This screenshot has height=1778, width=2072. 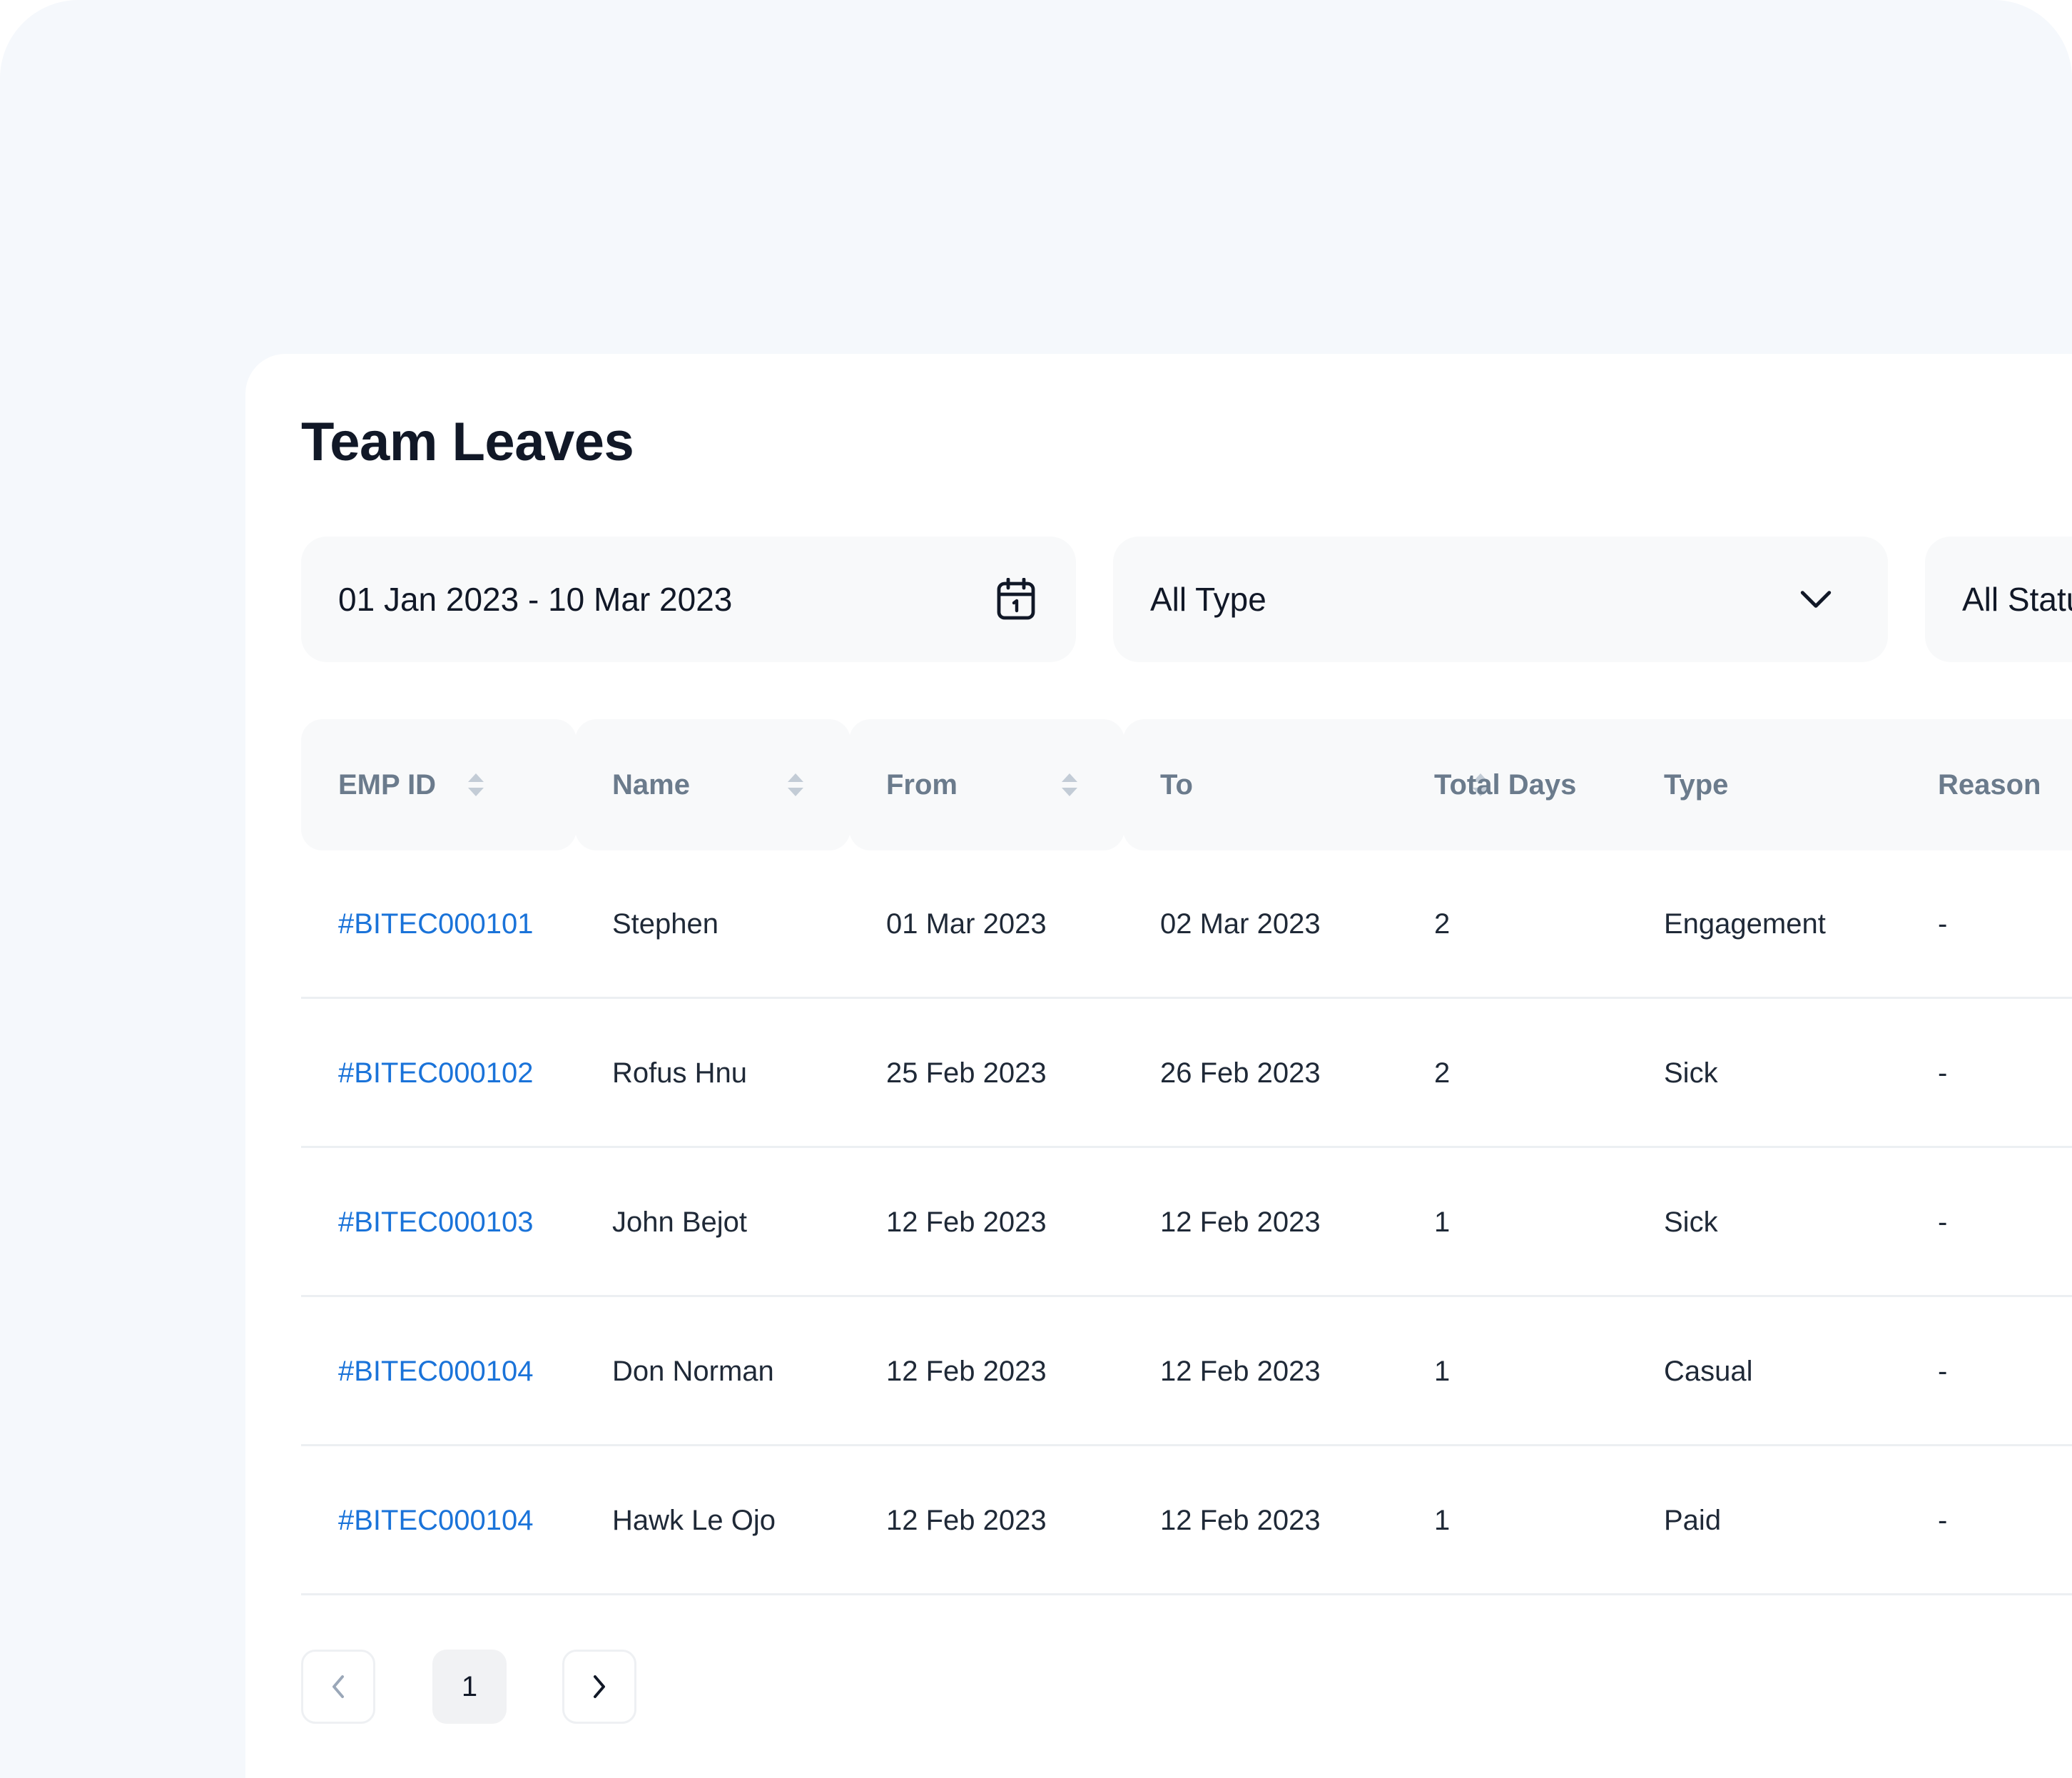 I want to click on date-range-picker: 01 Jan 2023 - 10 Mar 2023, so click(x=688, y=599).